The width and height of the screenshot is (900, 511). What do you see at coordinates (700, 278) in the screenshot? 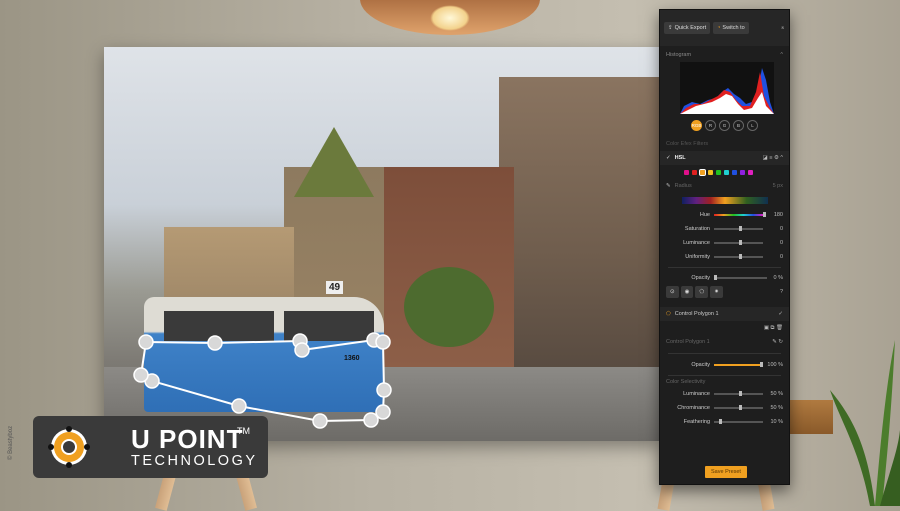
I see `opacity-label: Opacity` at bounding box center [700, 278].